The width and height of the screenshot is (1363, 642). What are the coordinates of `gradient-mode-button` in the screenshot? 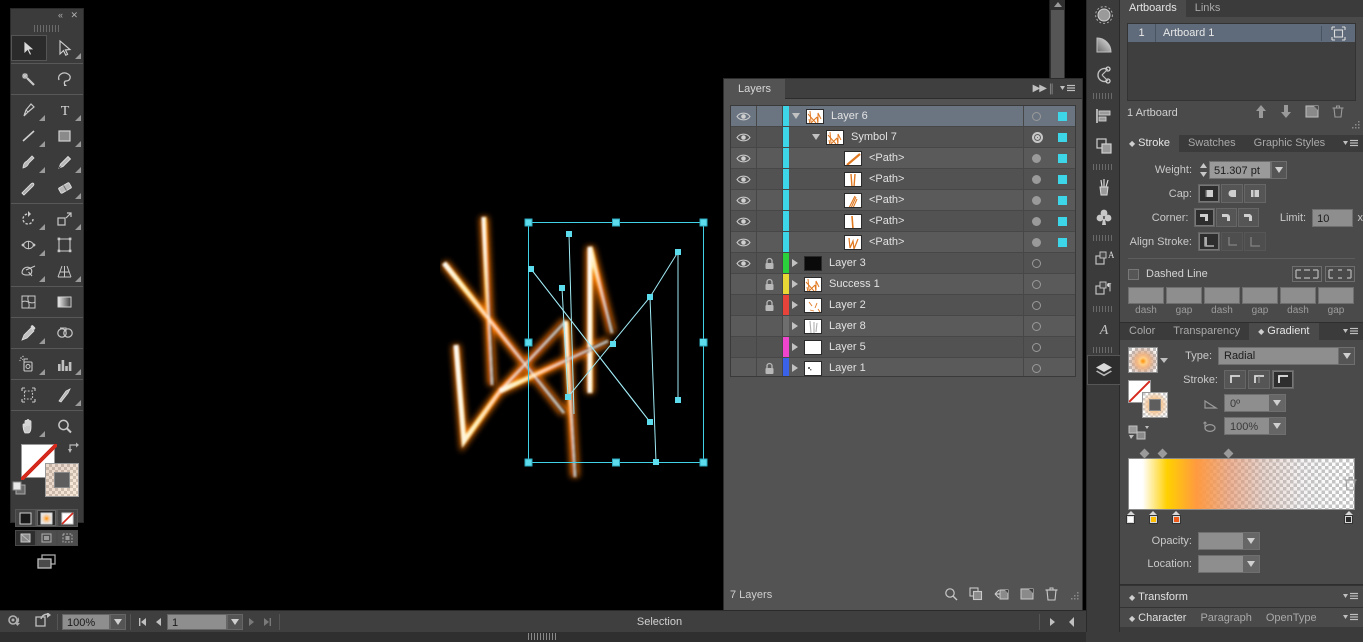 It's located at (46, 518).